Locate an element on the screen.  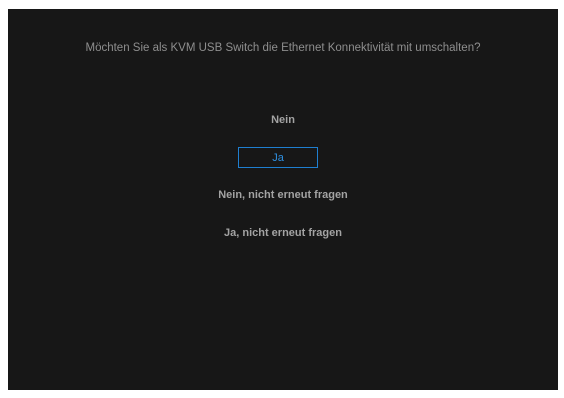
option-nein-nicht-erneut-fragen: Nein, nicht erneut fragen is located at coordinates (283, 195).